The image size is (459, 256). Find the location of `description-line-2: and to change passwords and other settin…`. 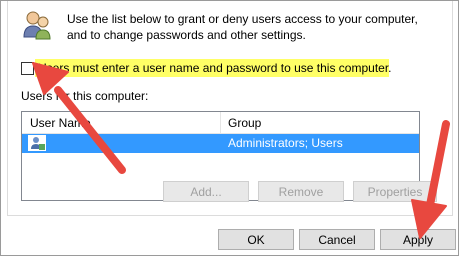

description-line-2: and to change passwords and other settin… is located at coordinates (186, 35).